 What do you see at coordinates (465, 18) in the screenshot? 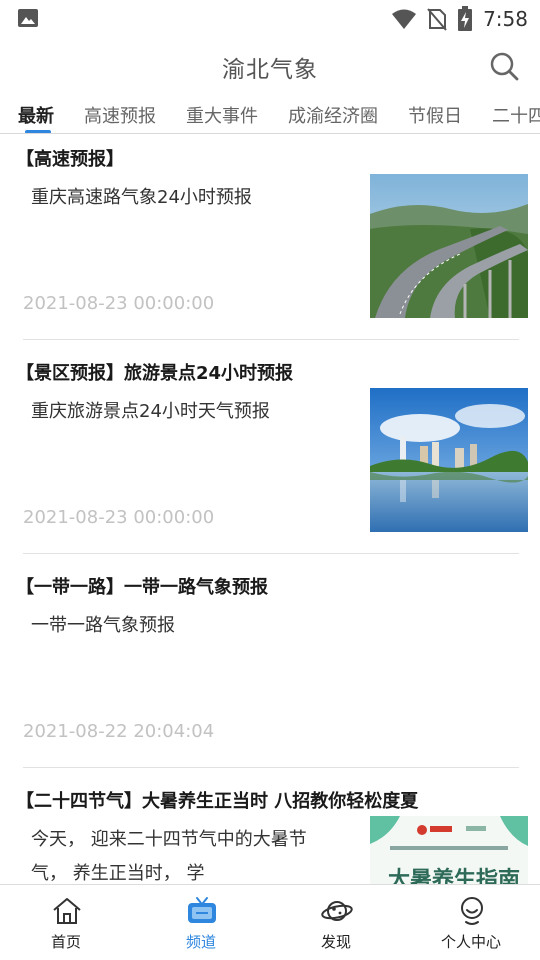
I see `battery-charging-icon` at bounding box center [465, 18].